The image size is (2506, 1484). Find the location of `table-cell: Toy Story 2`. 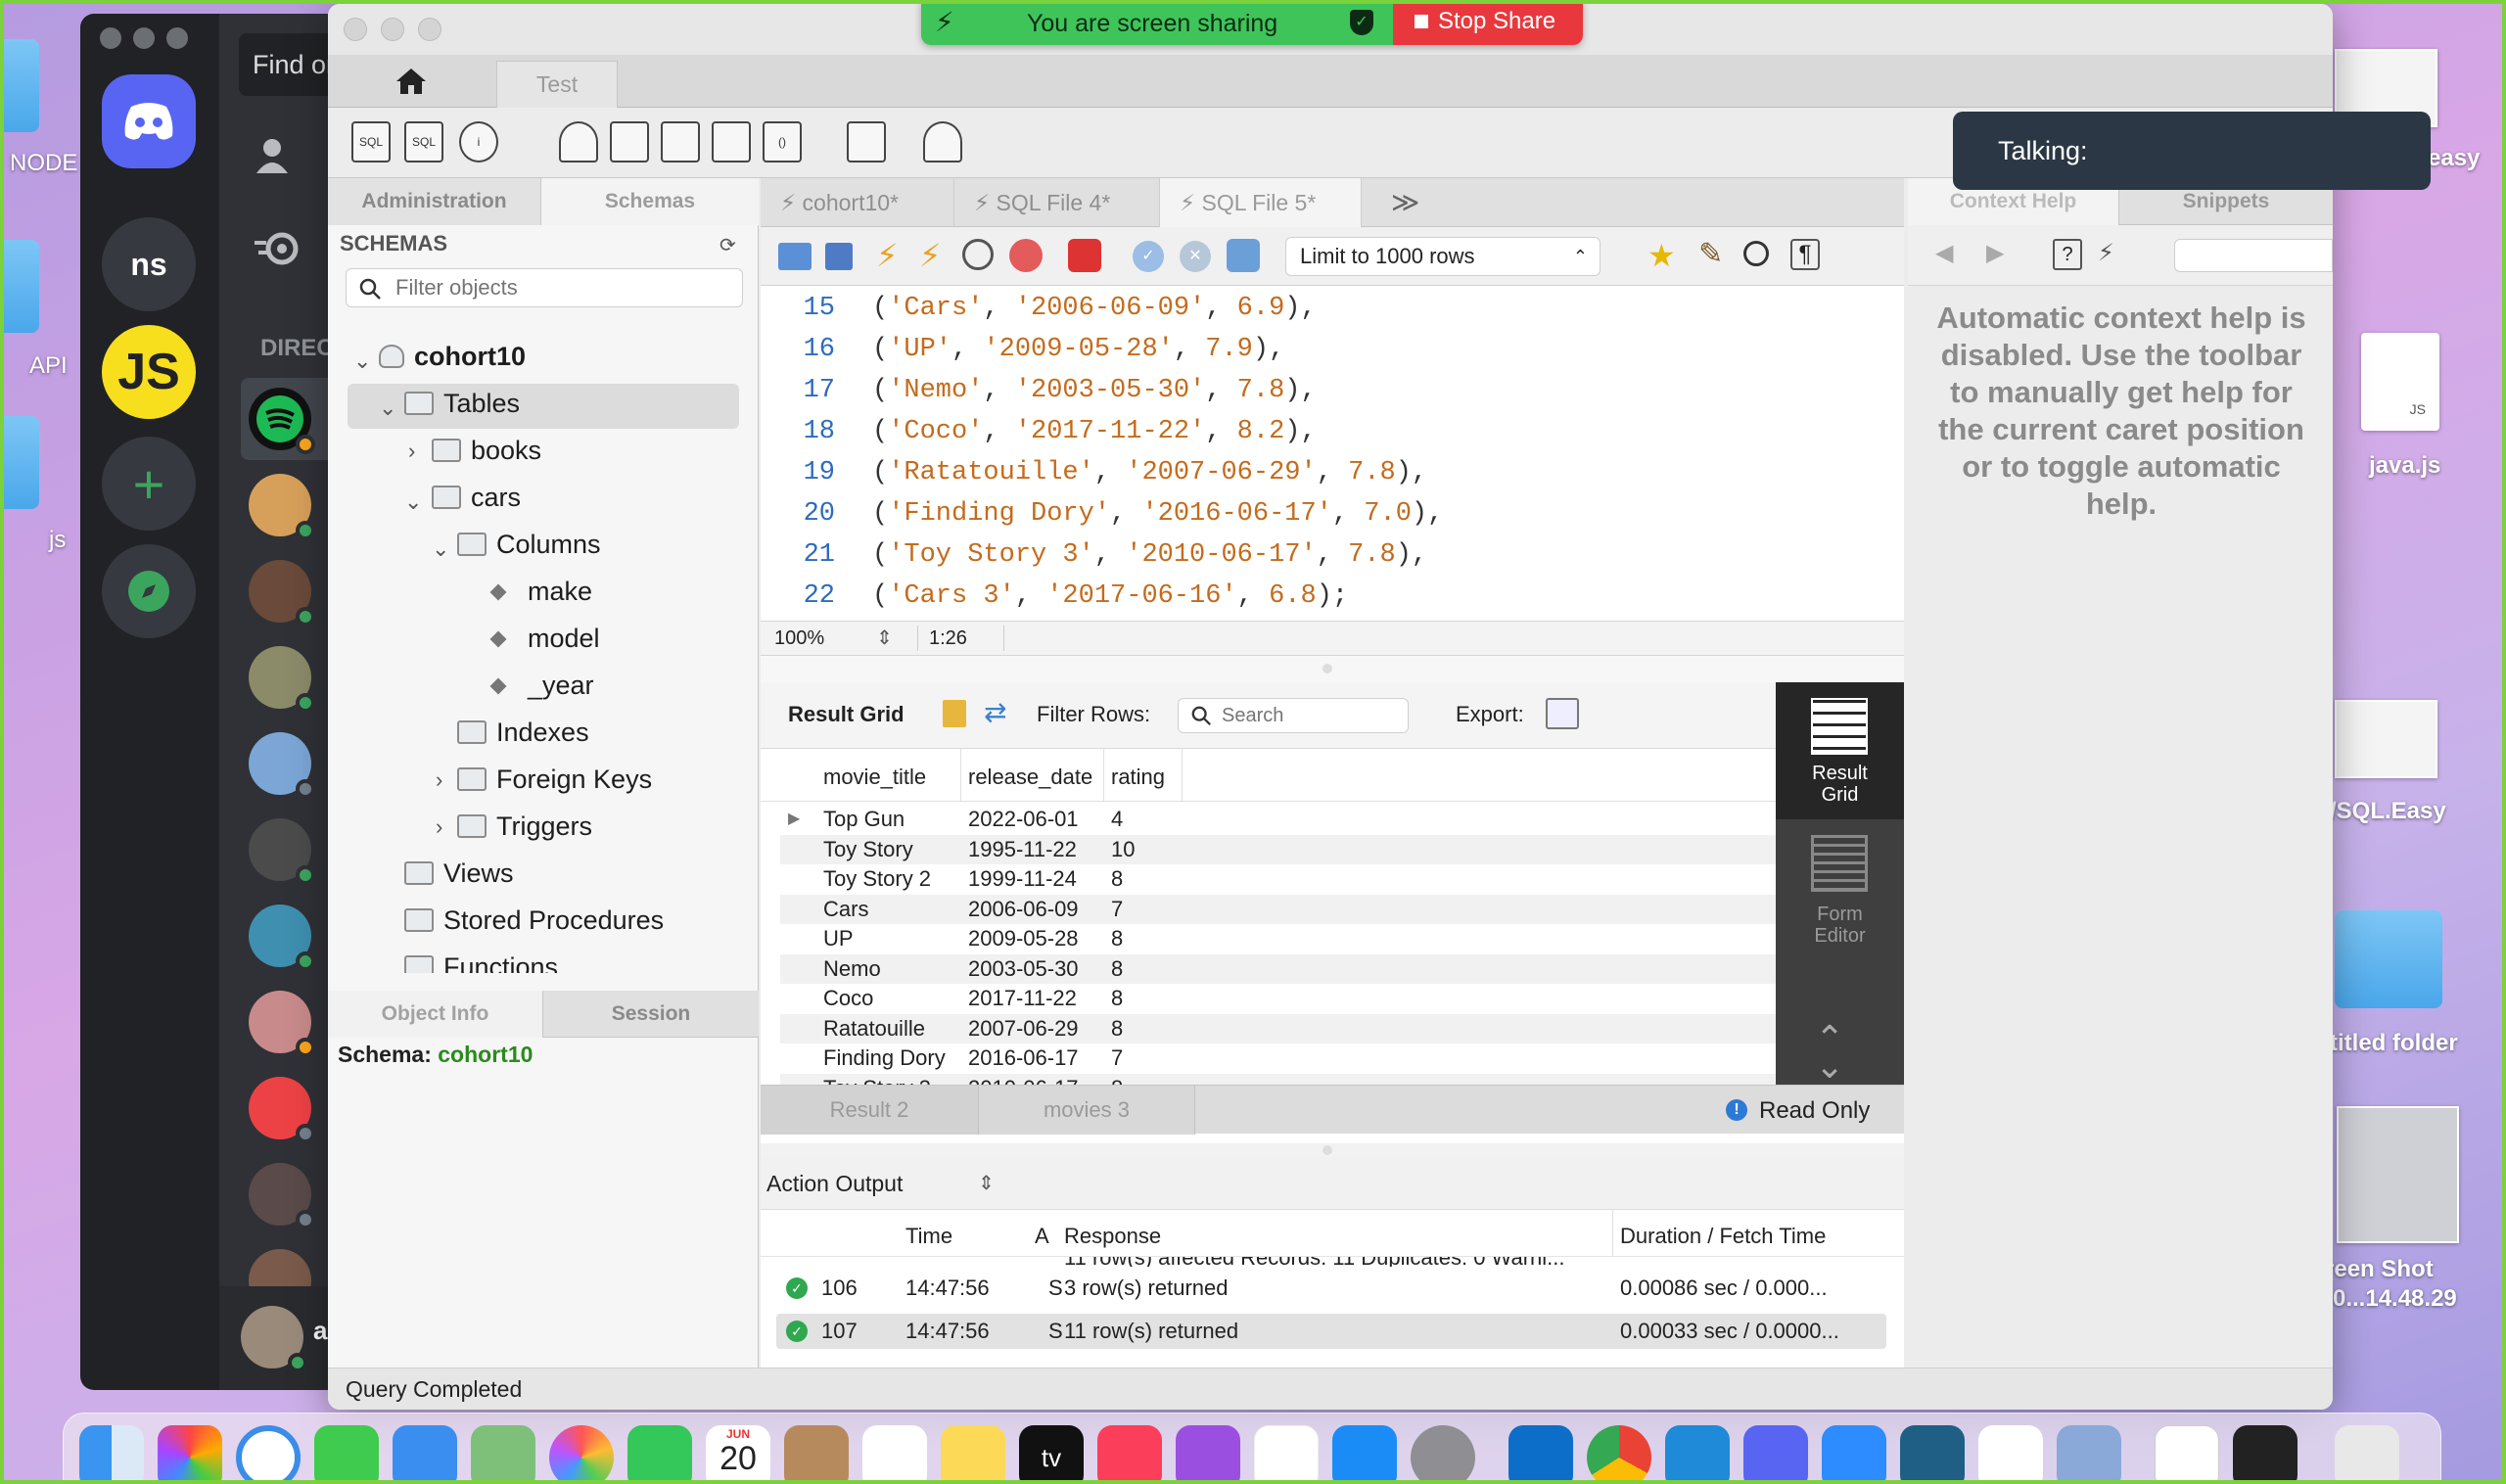

table-cell: Toy Story 2 is located at coordinates (877, 879).